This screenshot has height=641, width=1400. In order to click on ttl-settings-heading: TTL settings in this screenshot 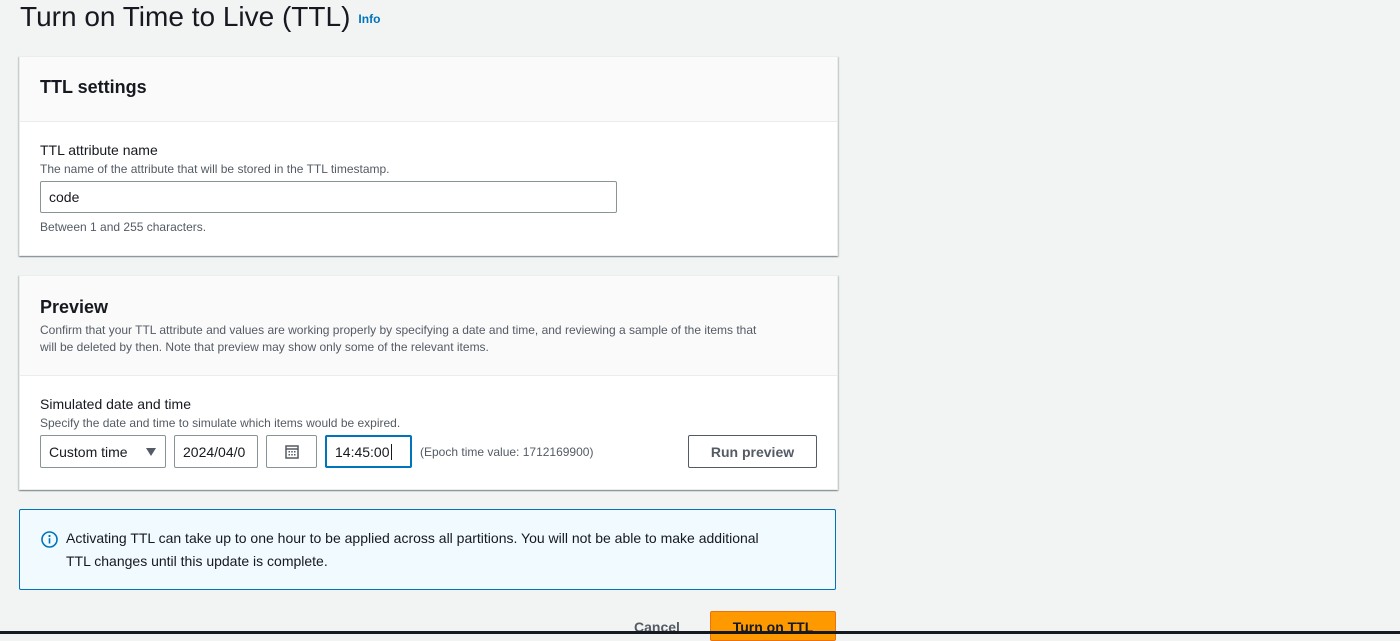, I will do `click(93, 87)`.